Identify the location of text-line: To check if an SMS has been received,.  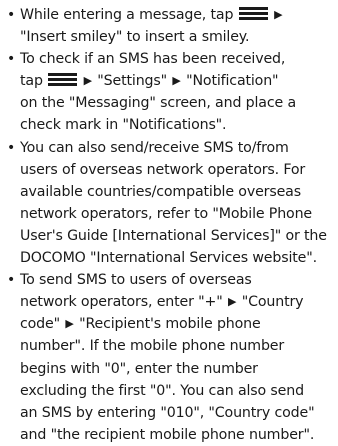
(153, 59).